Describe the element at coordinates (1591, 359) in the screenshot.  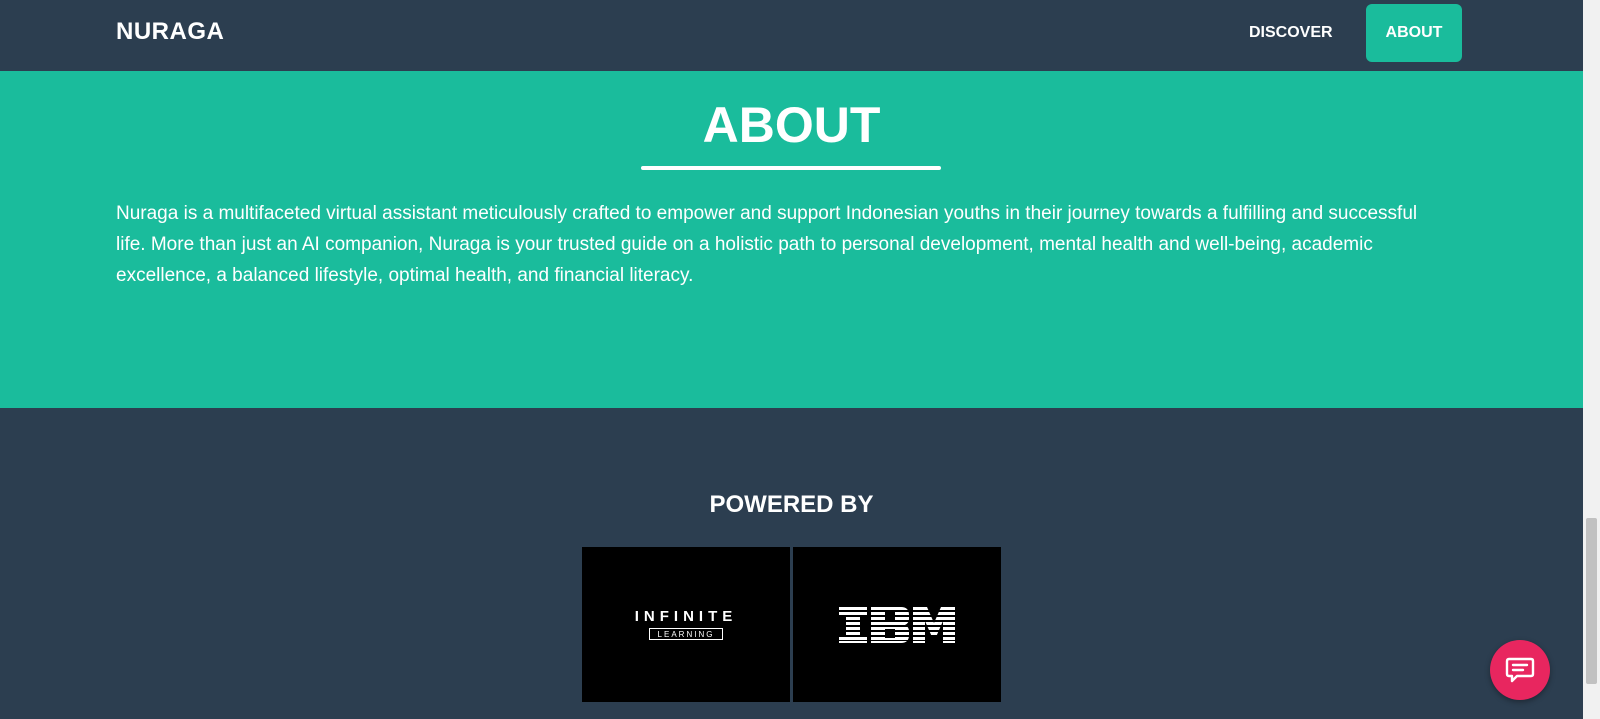
I see `page-scrollbar` at that location.